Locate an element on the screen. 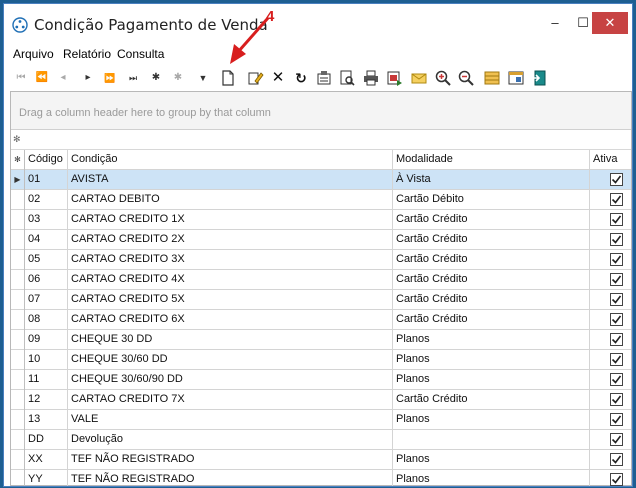  cell-codigo: 01 is located at coordinates (46, 180).